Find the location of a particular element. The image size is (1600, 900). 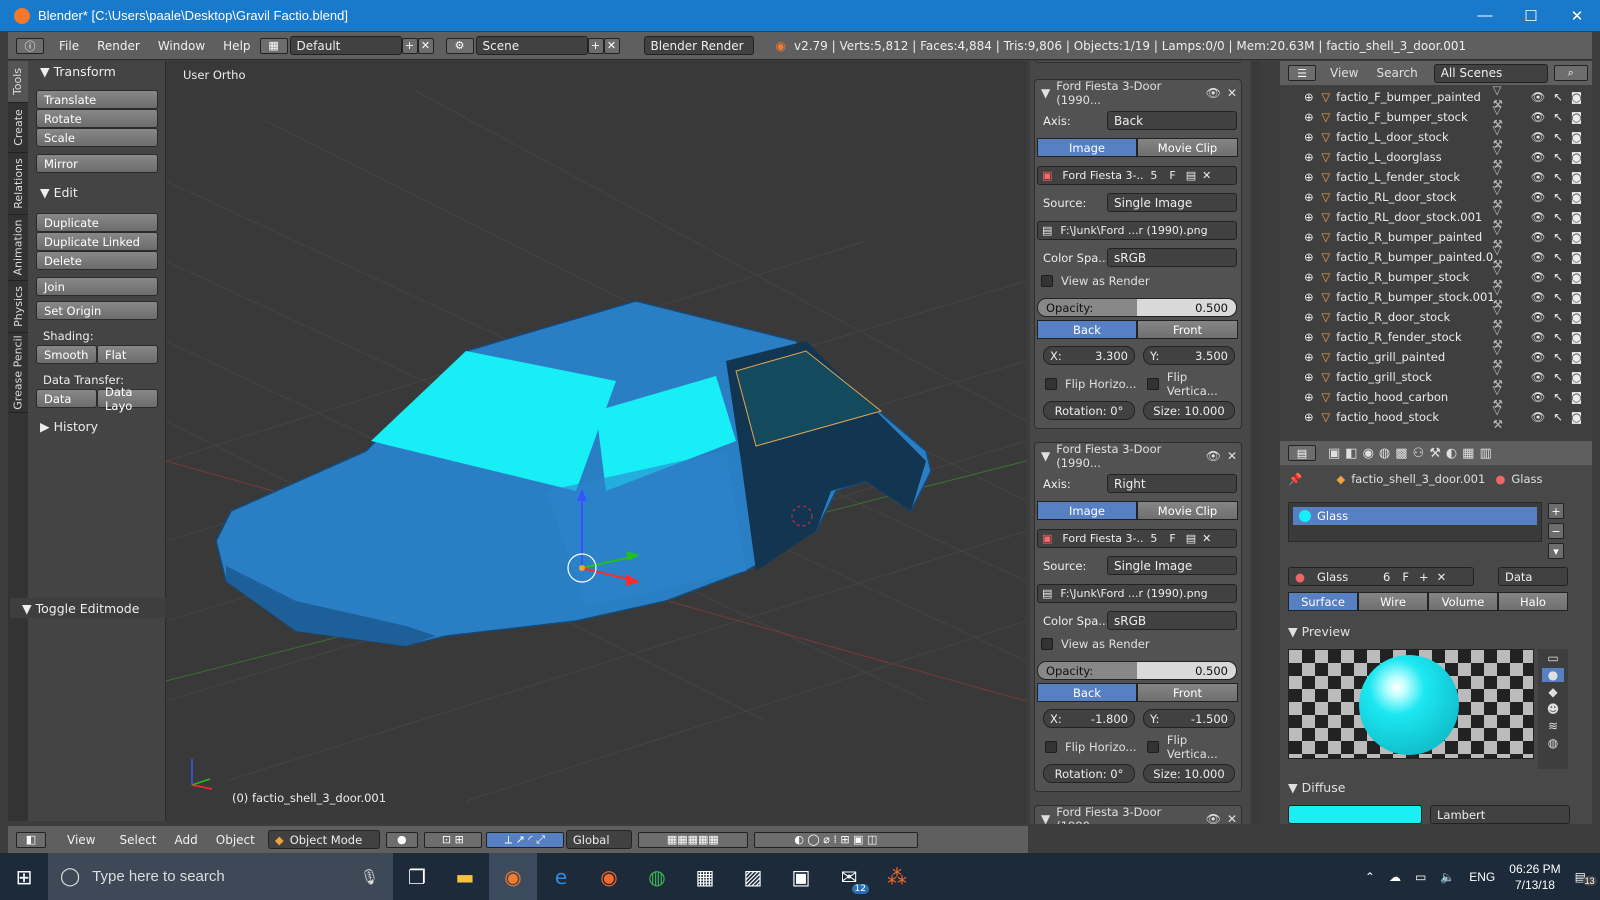

set-origin-select: Set Origin is located at coordinates (97, 310).